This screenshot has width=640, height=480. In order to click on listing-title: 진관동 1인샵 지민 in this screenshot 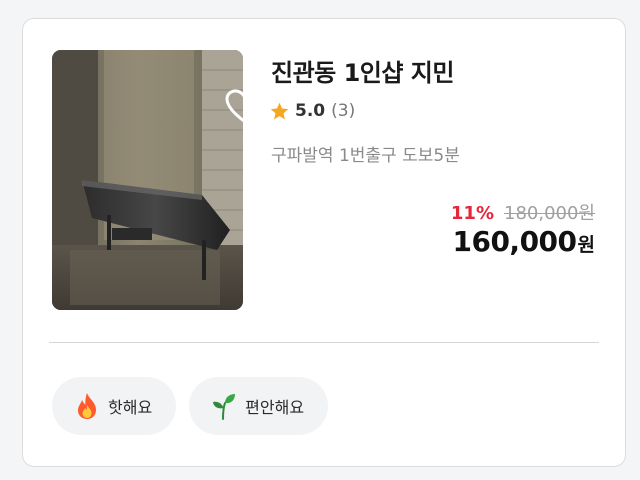, I will do `click(362, 70)`.